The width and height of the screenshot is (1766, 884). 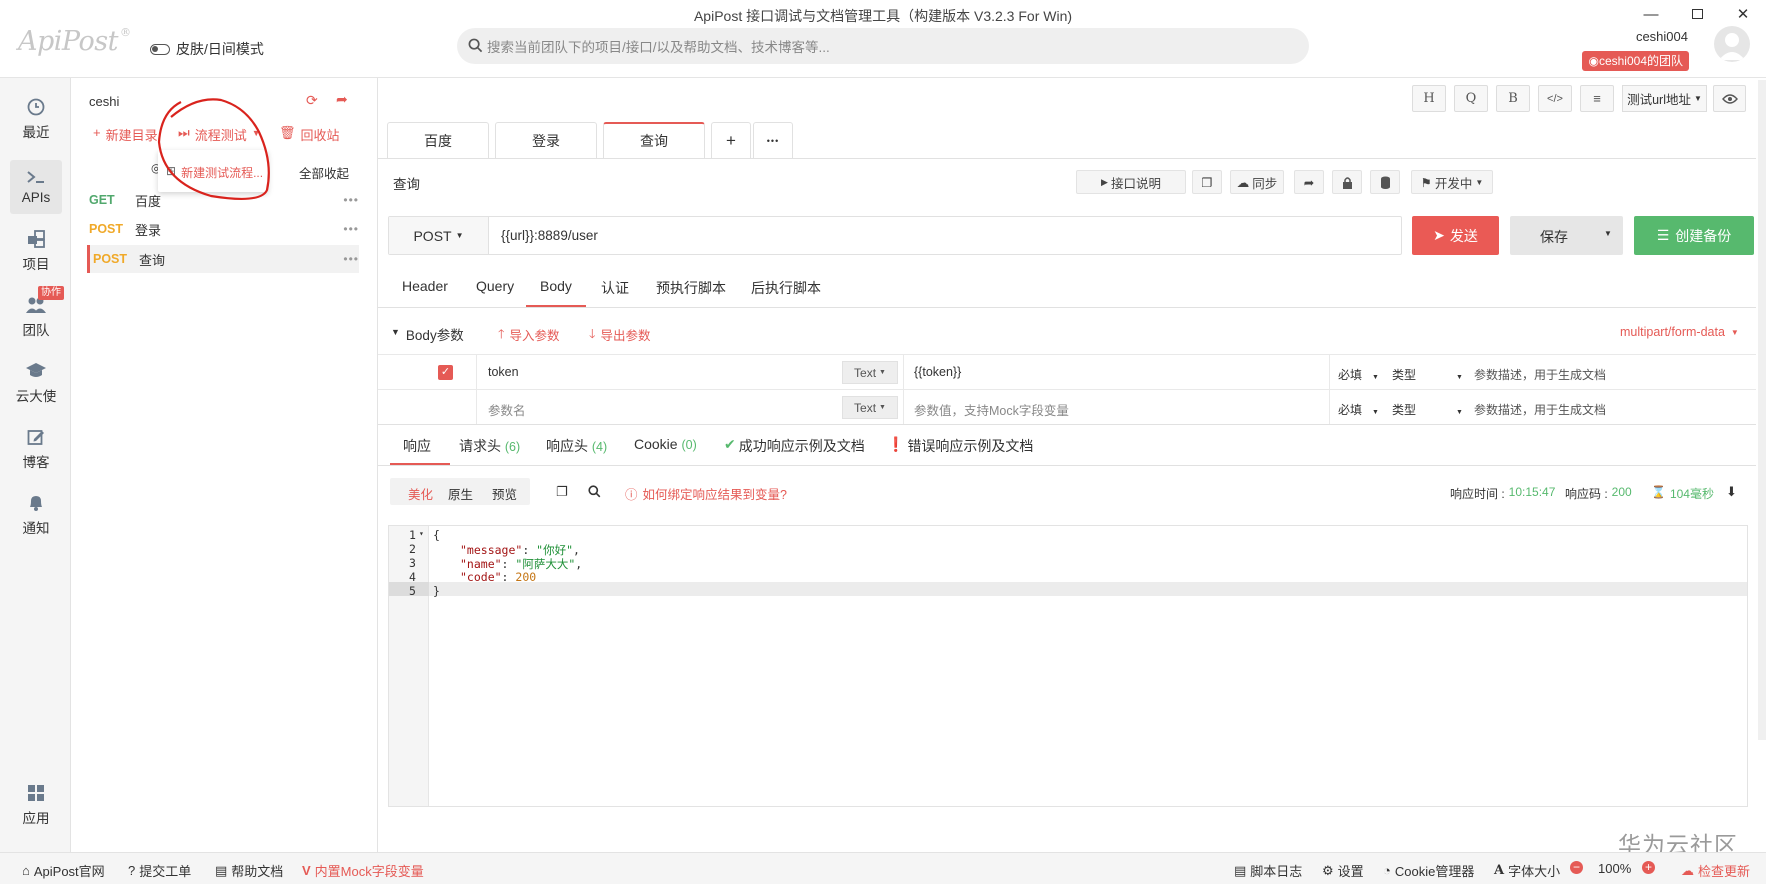 What do you see at coordinates (224, 229) in the screenshot?
I see `api-item: POST 登录 •••` at bounding box center [224, 229].